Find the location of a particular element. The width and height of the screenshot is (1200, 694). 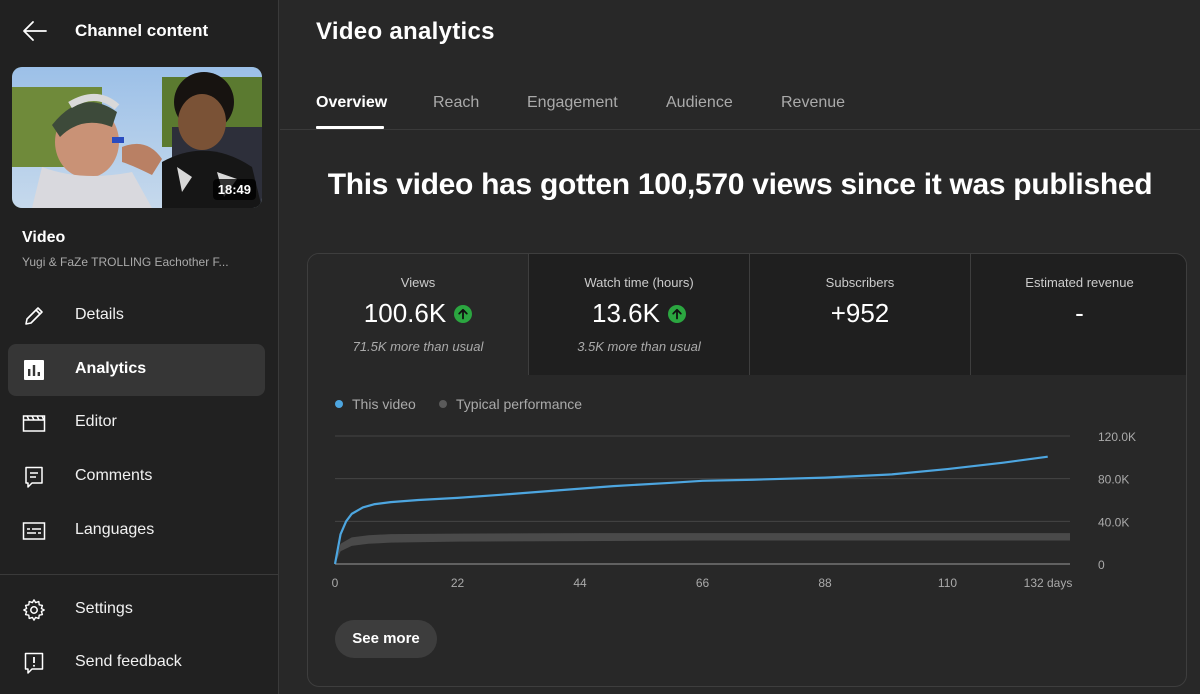

x-tick-label: 22 is located at coordinates (458, 583).